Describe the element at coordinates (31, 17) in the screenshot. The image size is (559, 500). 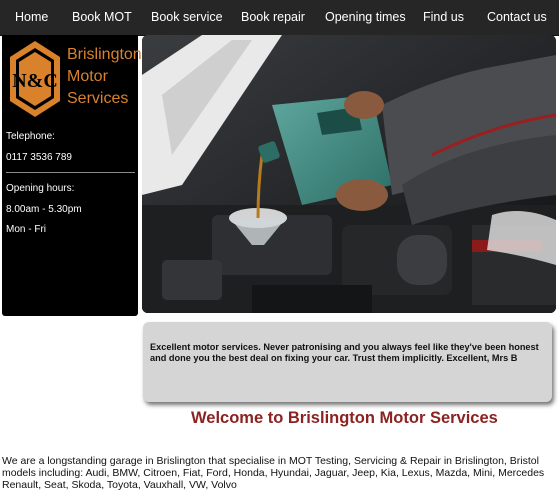
I see `nav-home: Home` at that location.